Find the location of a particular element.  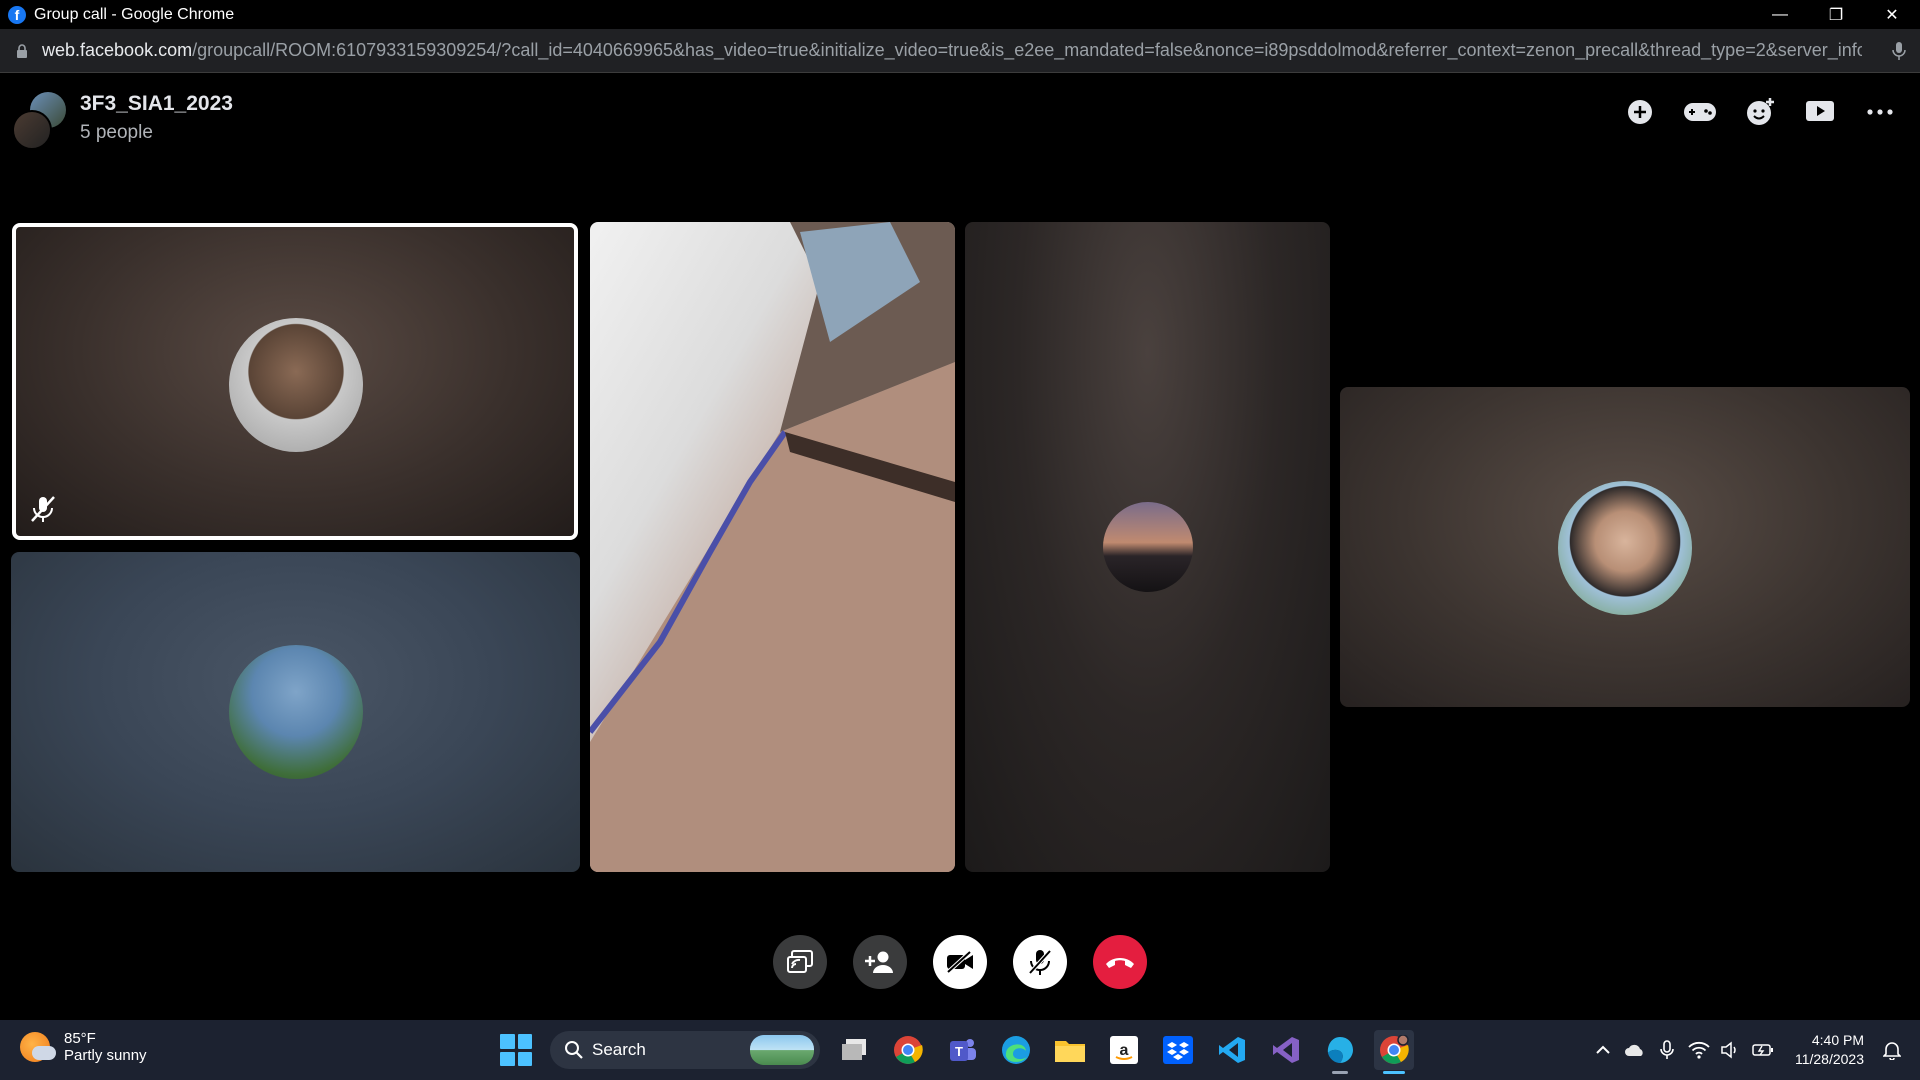

dropbox-icon is located at coordinates (1178, 1050).